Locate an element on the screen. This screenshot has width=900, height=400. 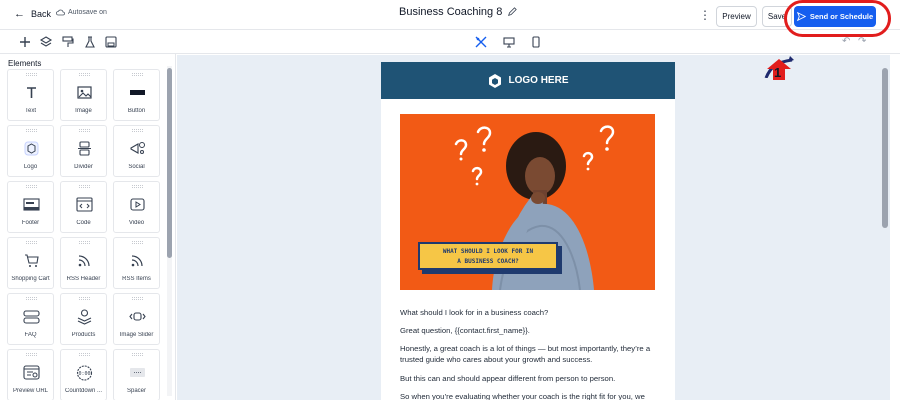
element-label: Video is located at coordinates (136, 223).